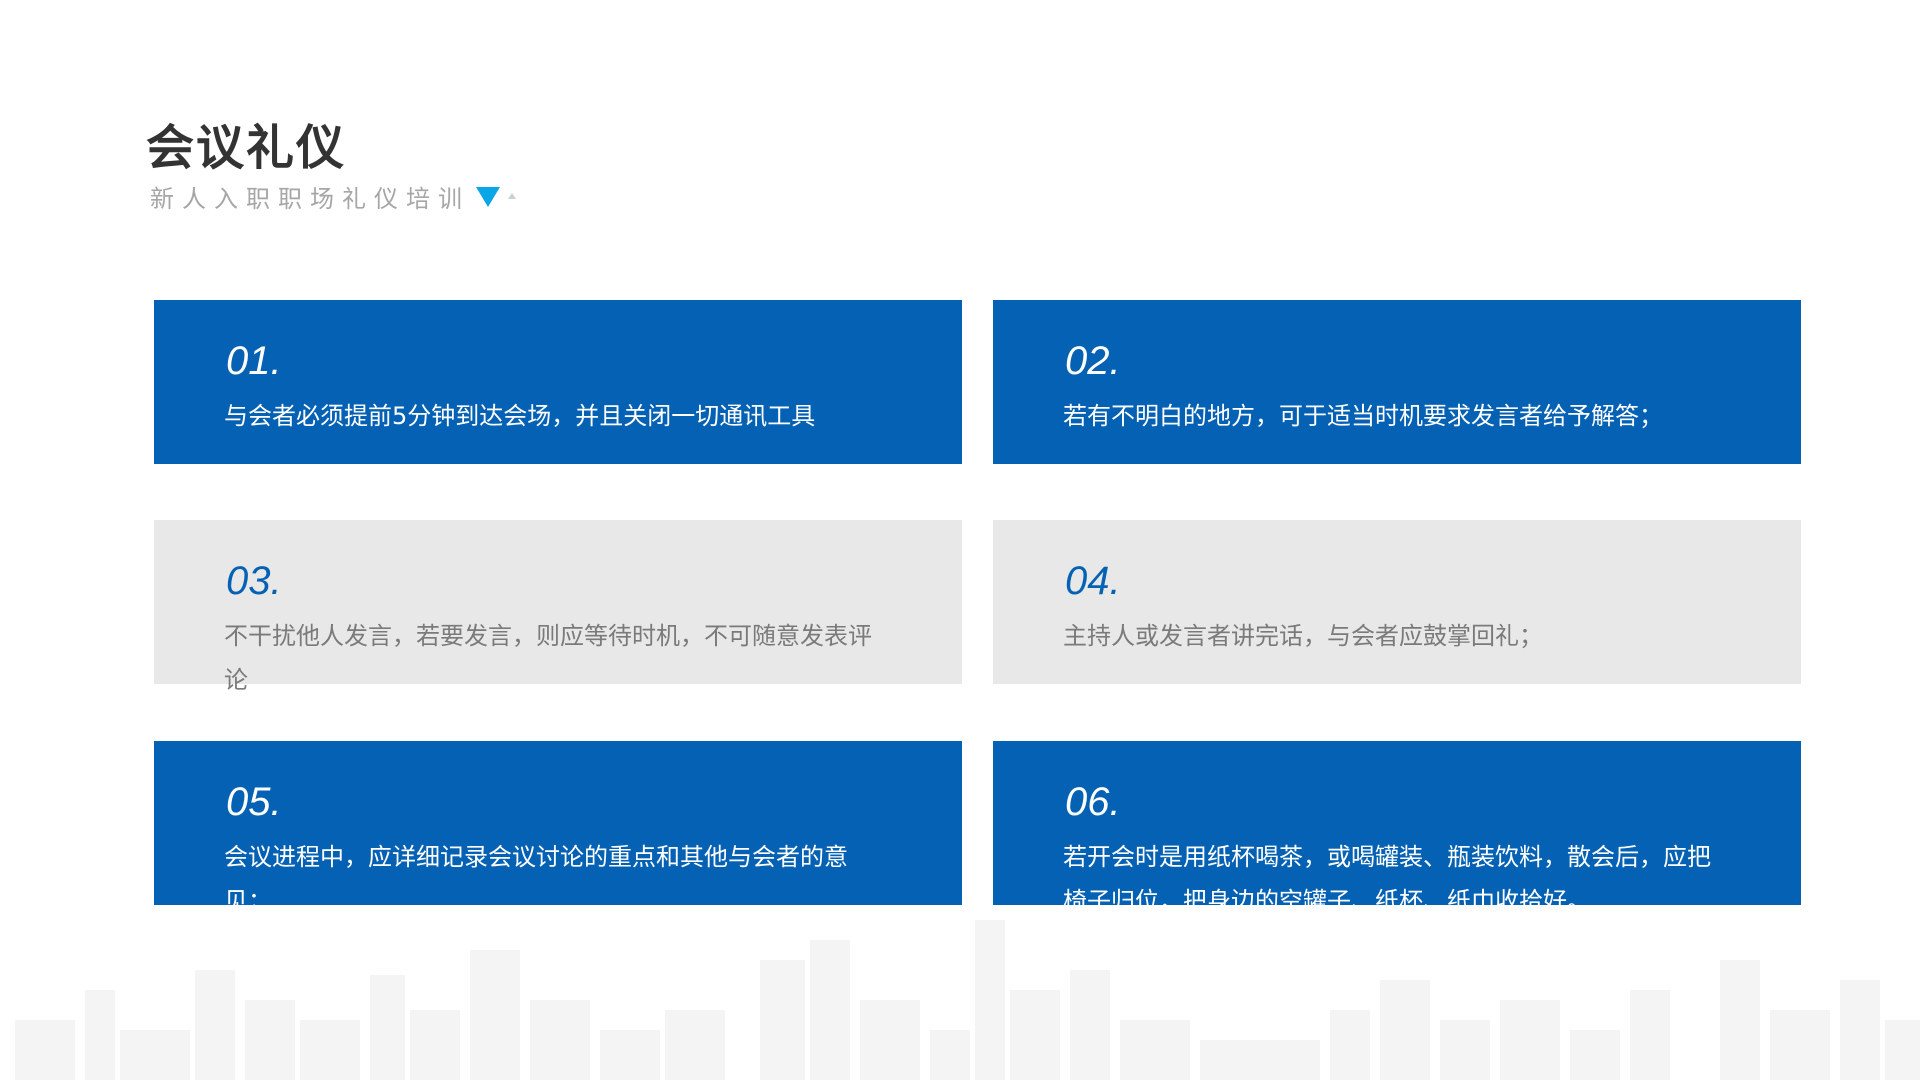  What do you see at coordinates (1397, 382) in the screenshot?
I see `card-02: 02. 若有不明白的地方，可于适当时机要求发言者给予解答；` at bounding box center [1397, 382].